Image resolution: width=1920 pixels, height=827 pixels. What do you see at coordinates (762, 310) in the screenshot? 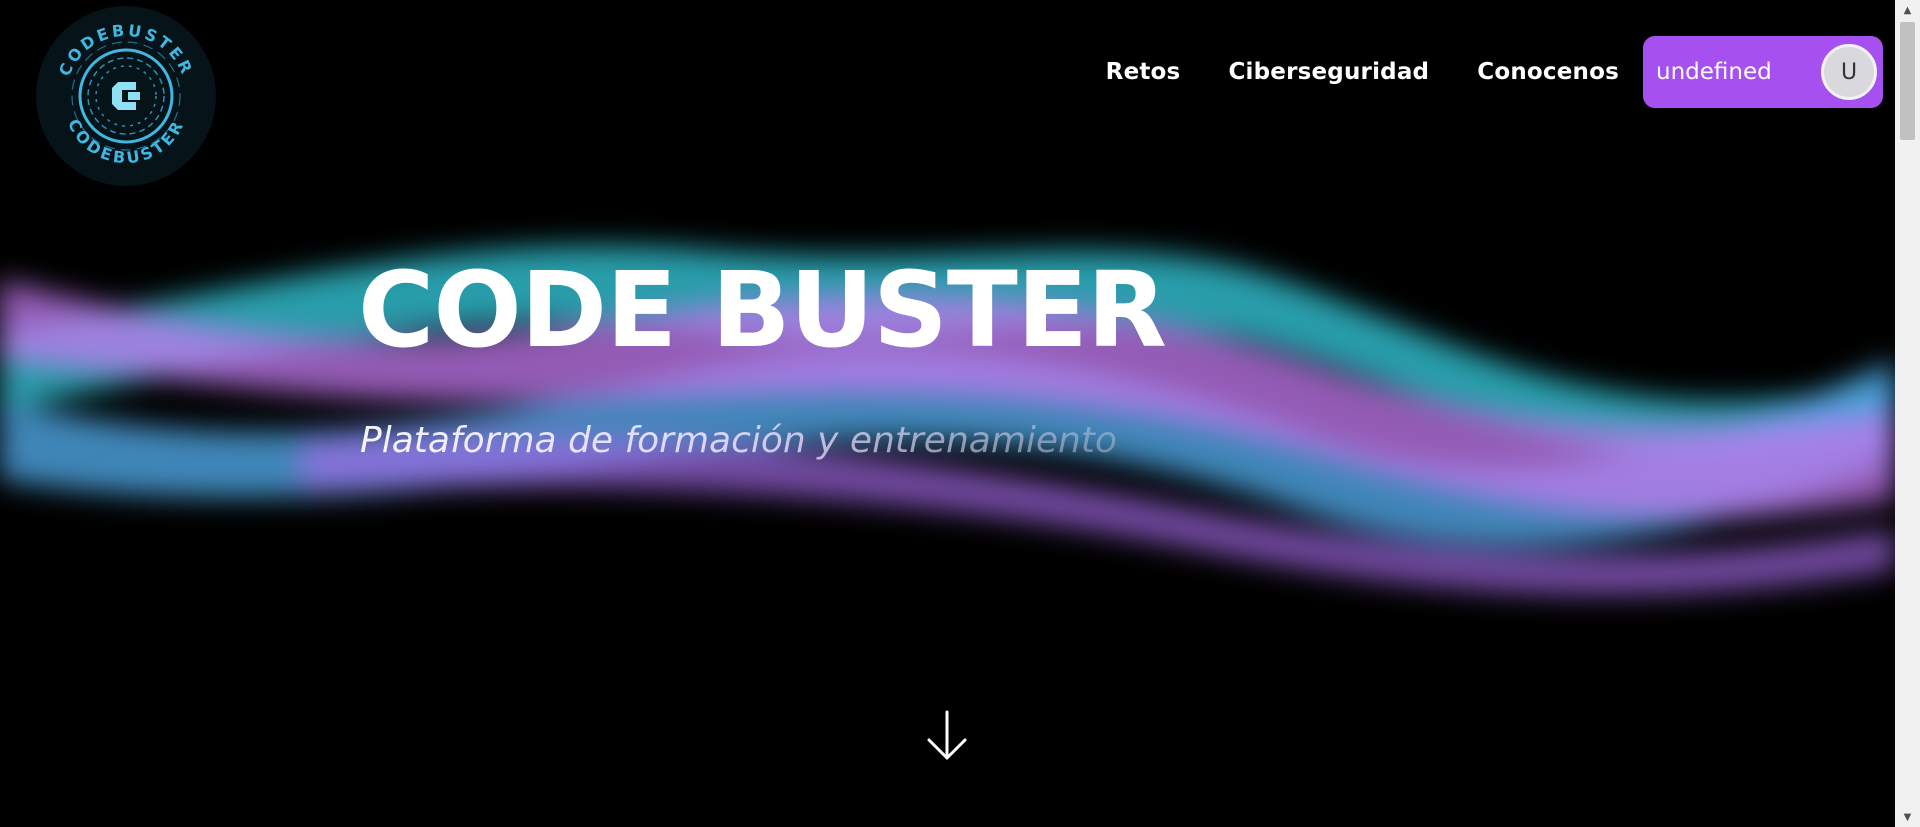
I see `hero-title: CODE BUSTER` at bounding box center [762, 310].